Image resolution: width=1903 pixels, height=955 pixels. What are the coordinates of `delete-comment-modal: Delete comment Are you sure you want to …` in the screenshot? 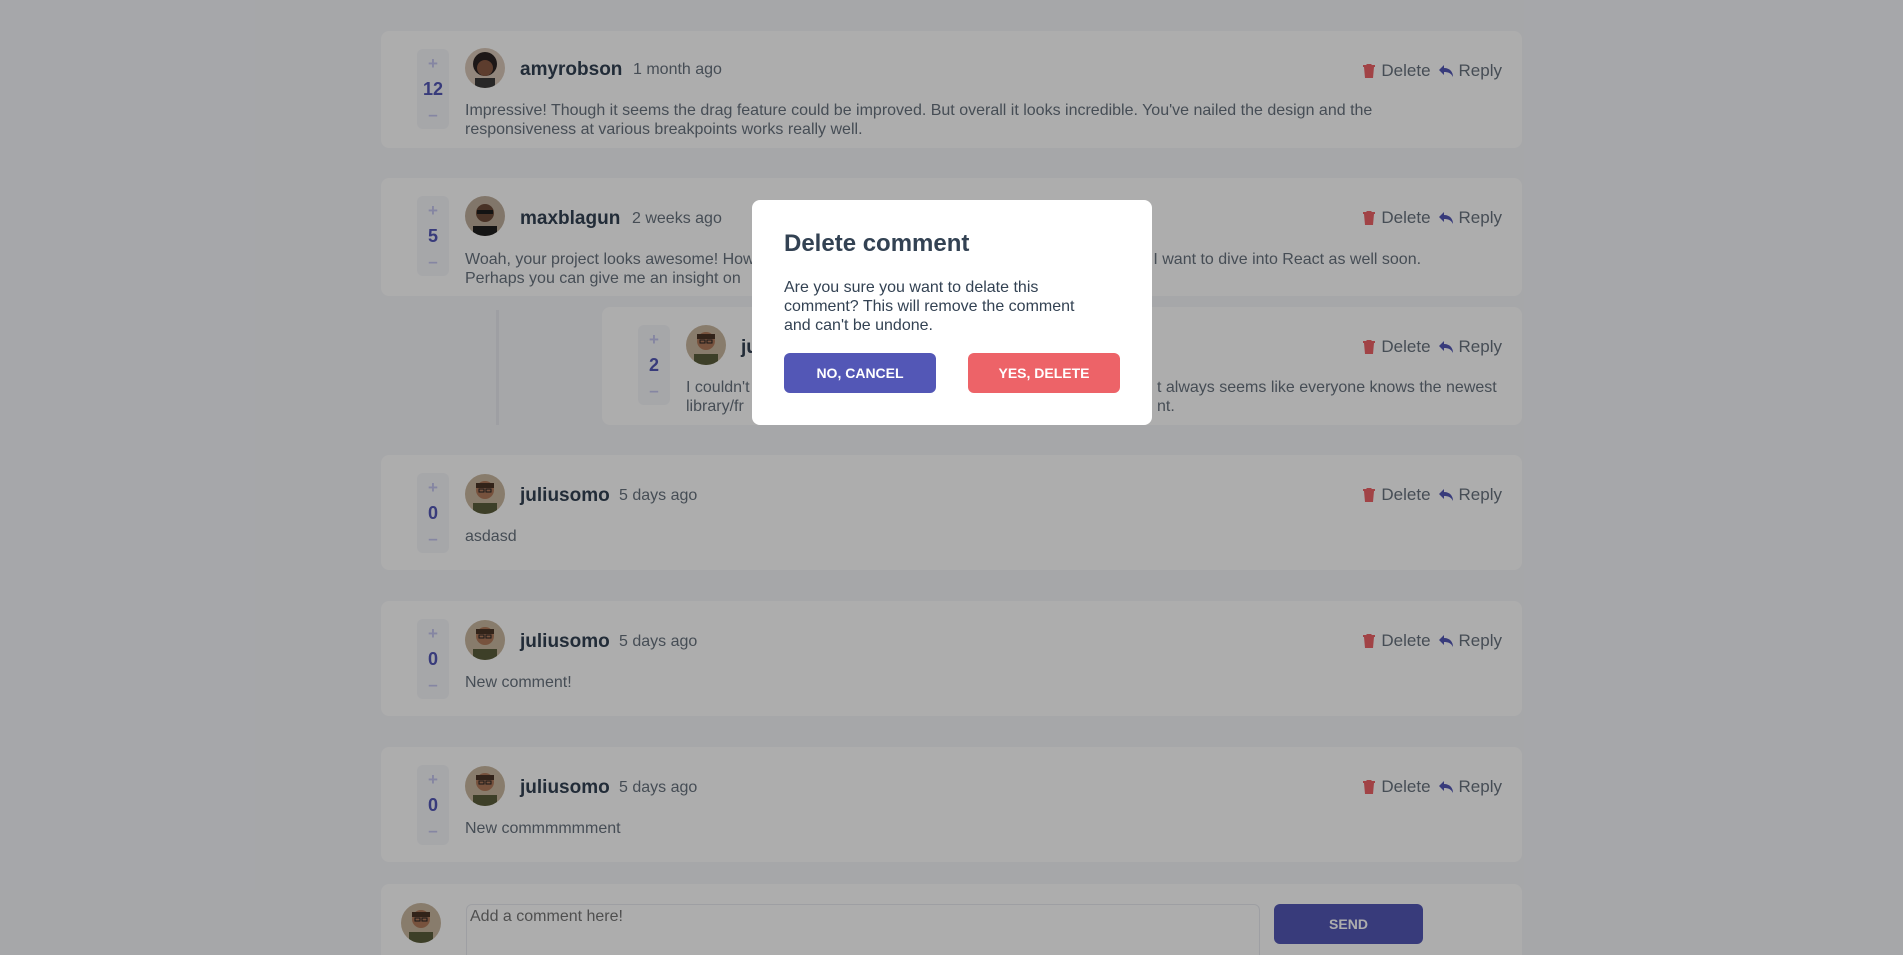 It's located at (952, 312).